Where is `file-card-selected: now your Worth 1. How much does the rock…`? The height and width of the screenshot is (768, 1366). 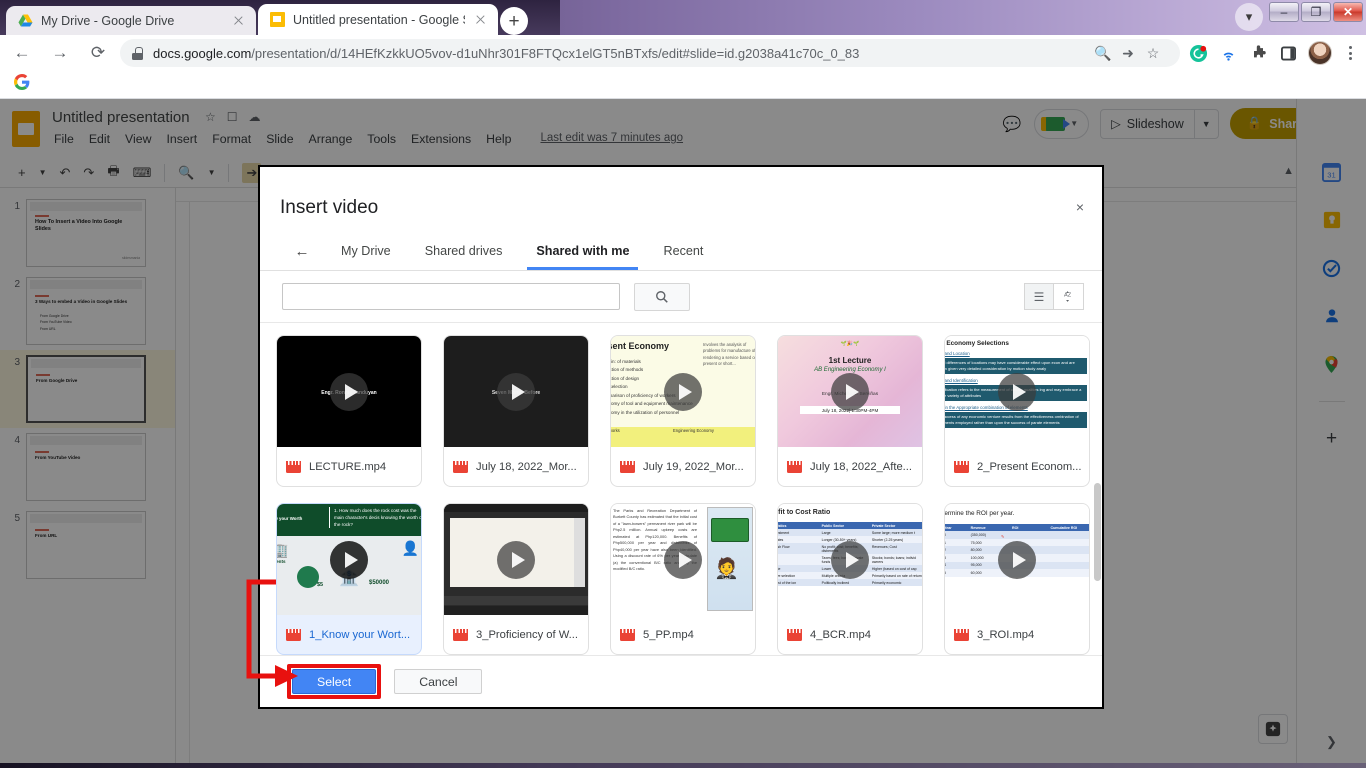 file-card-selected: now your Worth 1. How much does the rock… is located at coordinates (349, 579).